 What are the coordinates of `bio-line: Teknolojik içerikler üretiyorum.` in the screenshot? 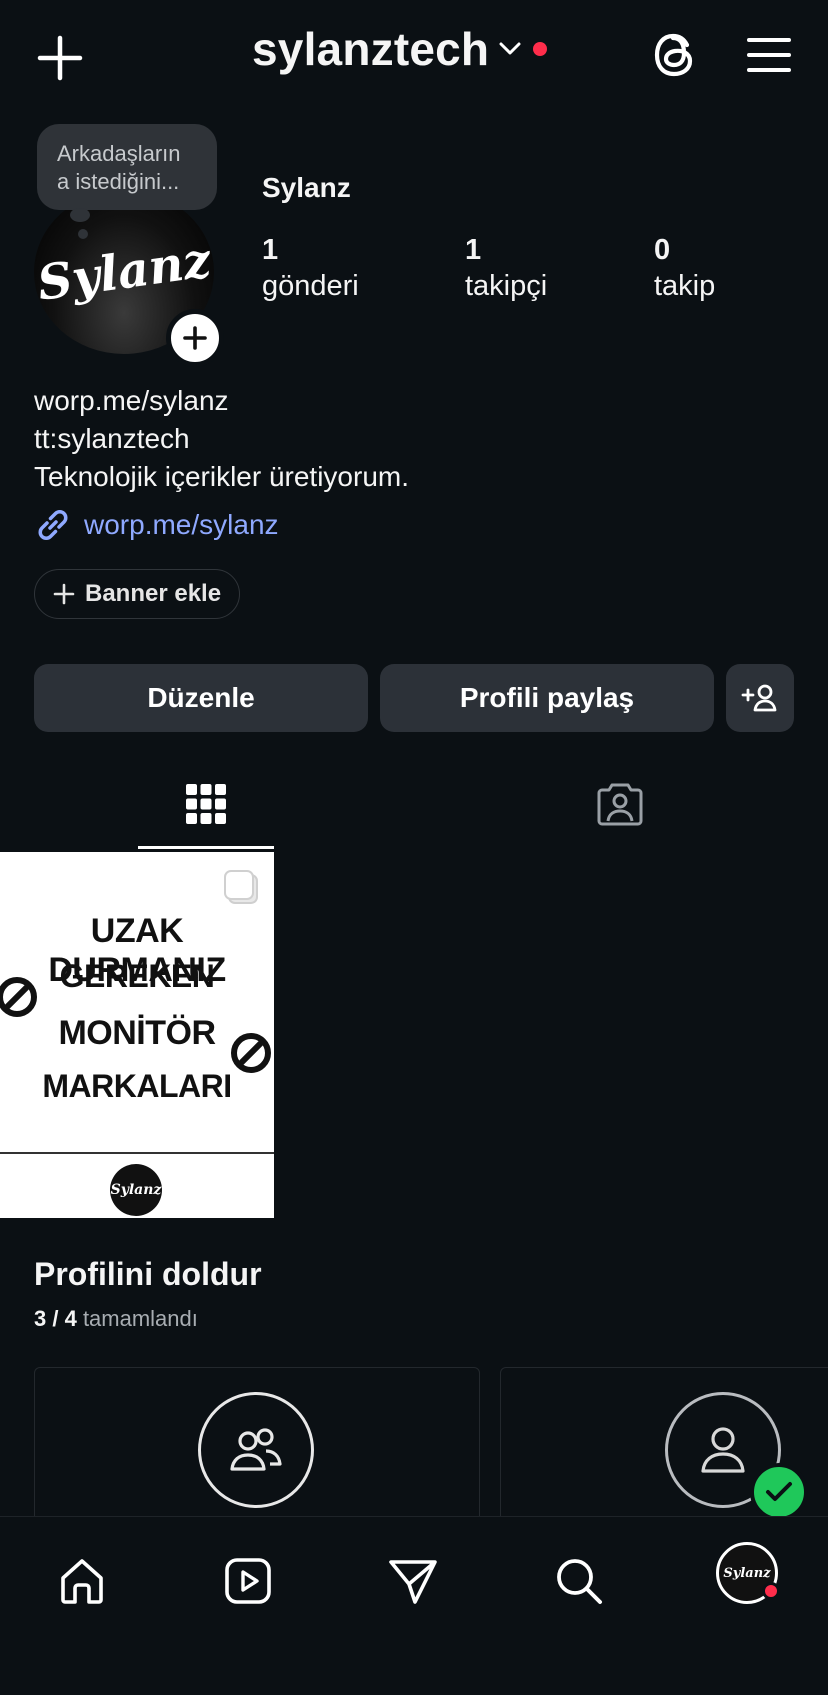 It's located at (222, 476).